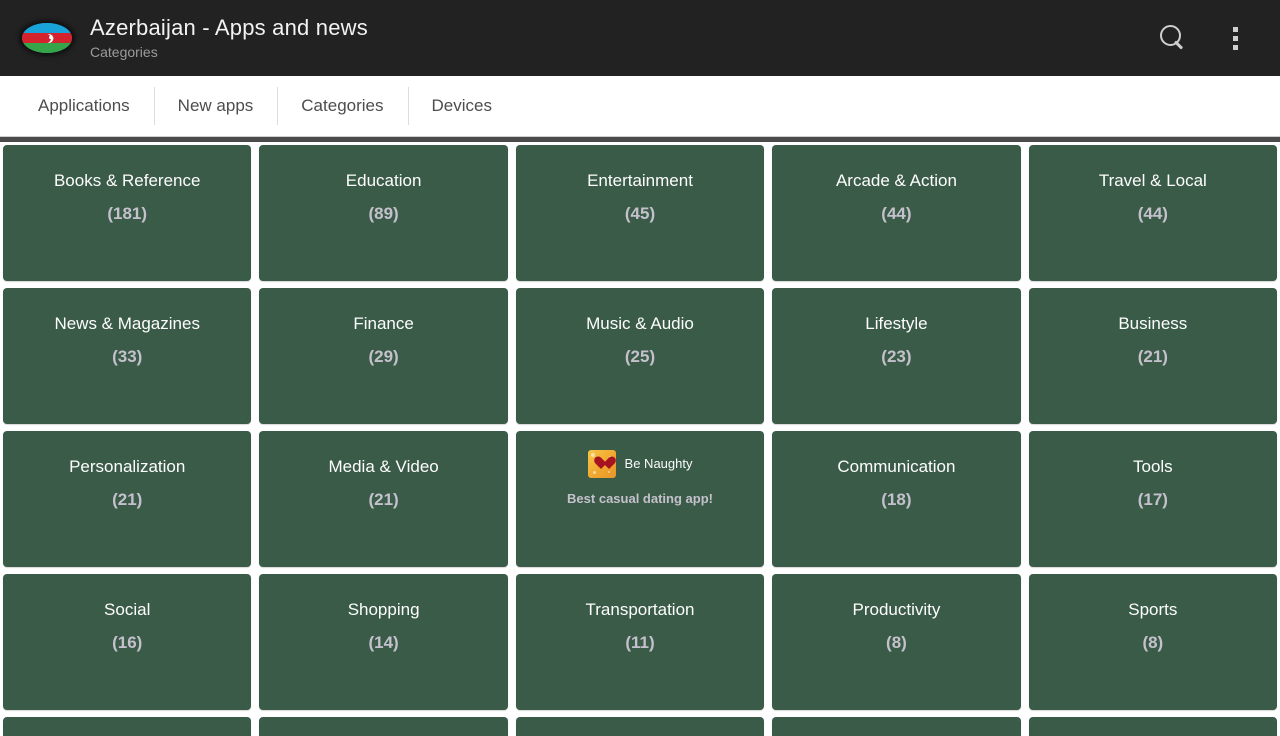 The image size is (1280, 736). I want to click on category-name: Productivity, so click(896, 609).